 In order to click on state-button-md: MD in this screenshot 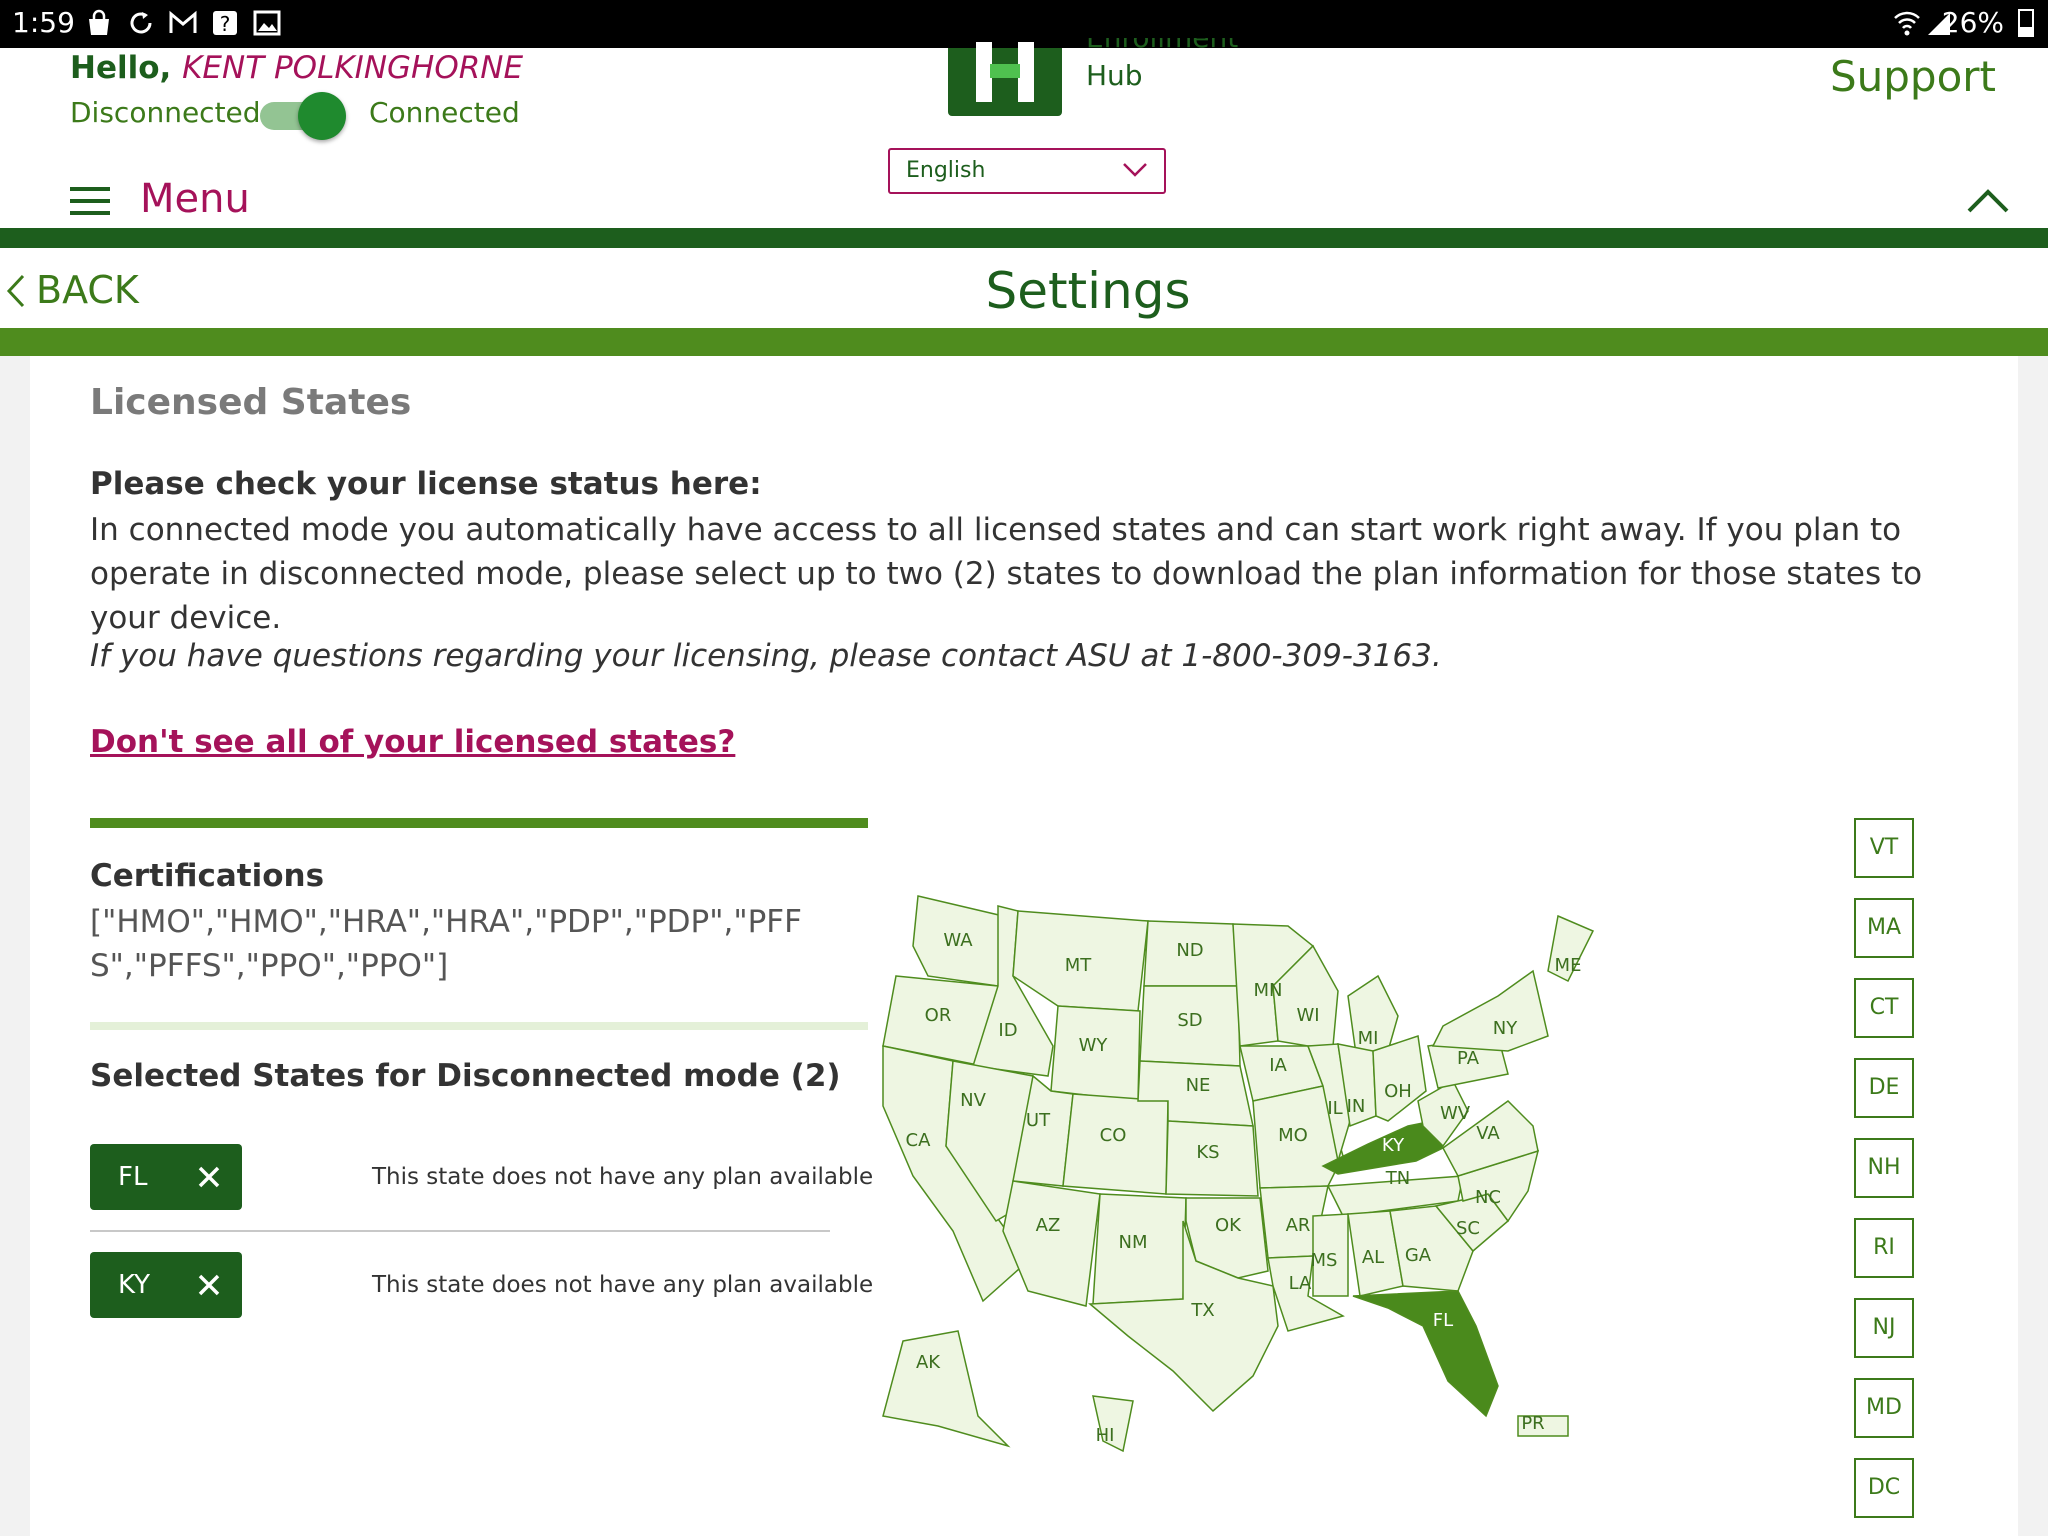, I will do `click(1884, 1408)`.